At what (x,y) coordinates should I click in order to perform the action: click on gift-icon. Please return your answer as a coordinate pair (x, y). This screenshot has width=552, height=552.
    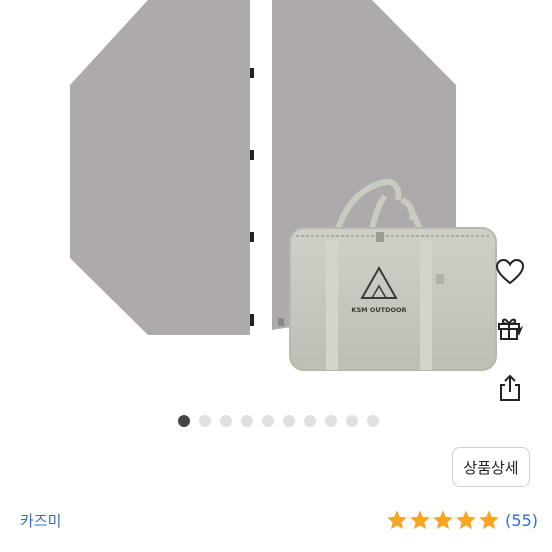
    Looking at the image, I should click on (510, 329).